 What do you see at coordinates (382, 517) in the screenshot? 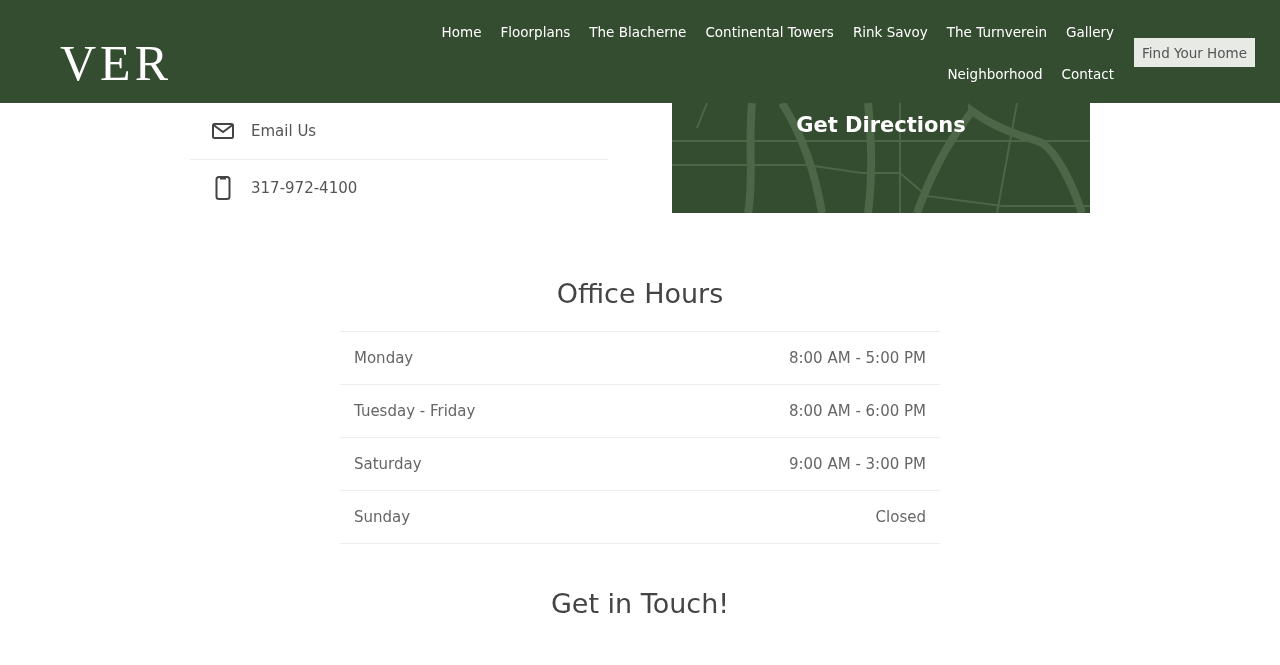
I see `day-label: Sunday` at bounding box center [382, 517].